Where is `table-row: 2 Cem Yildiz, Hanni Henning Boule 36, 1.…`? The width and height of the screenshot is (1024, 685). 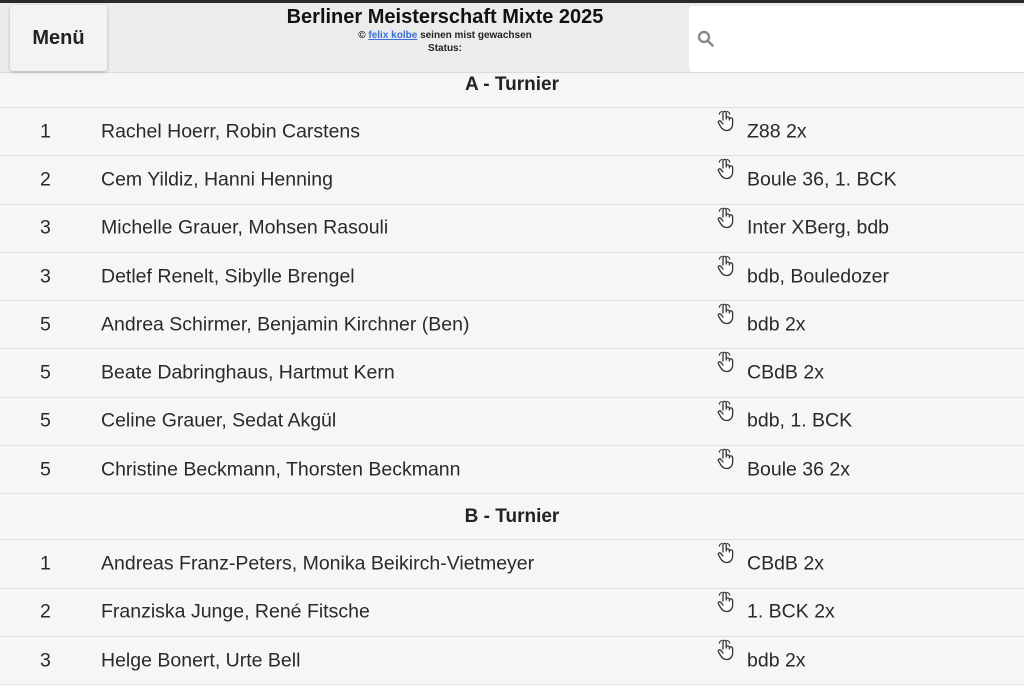 table-row: 2 Cem Yildiz, Hanni Henning Boule 36, 1.… is located at coordinates (512, 180).